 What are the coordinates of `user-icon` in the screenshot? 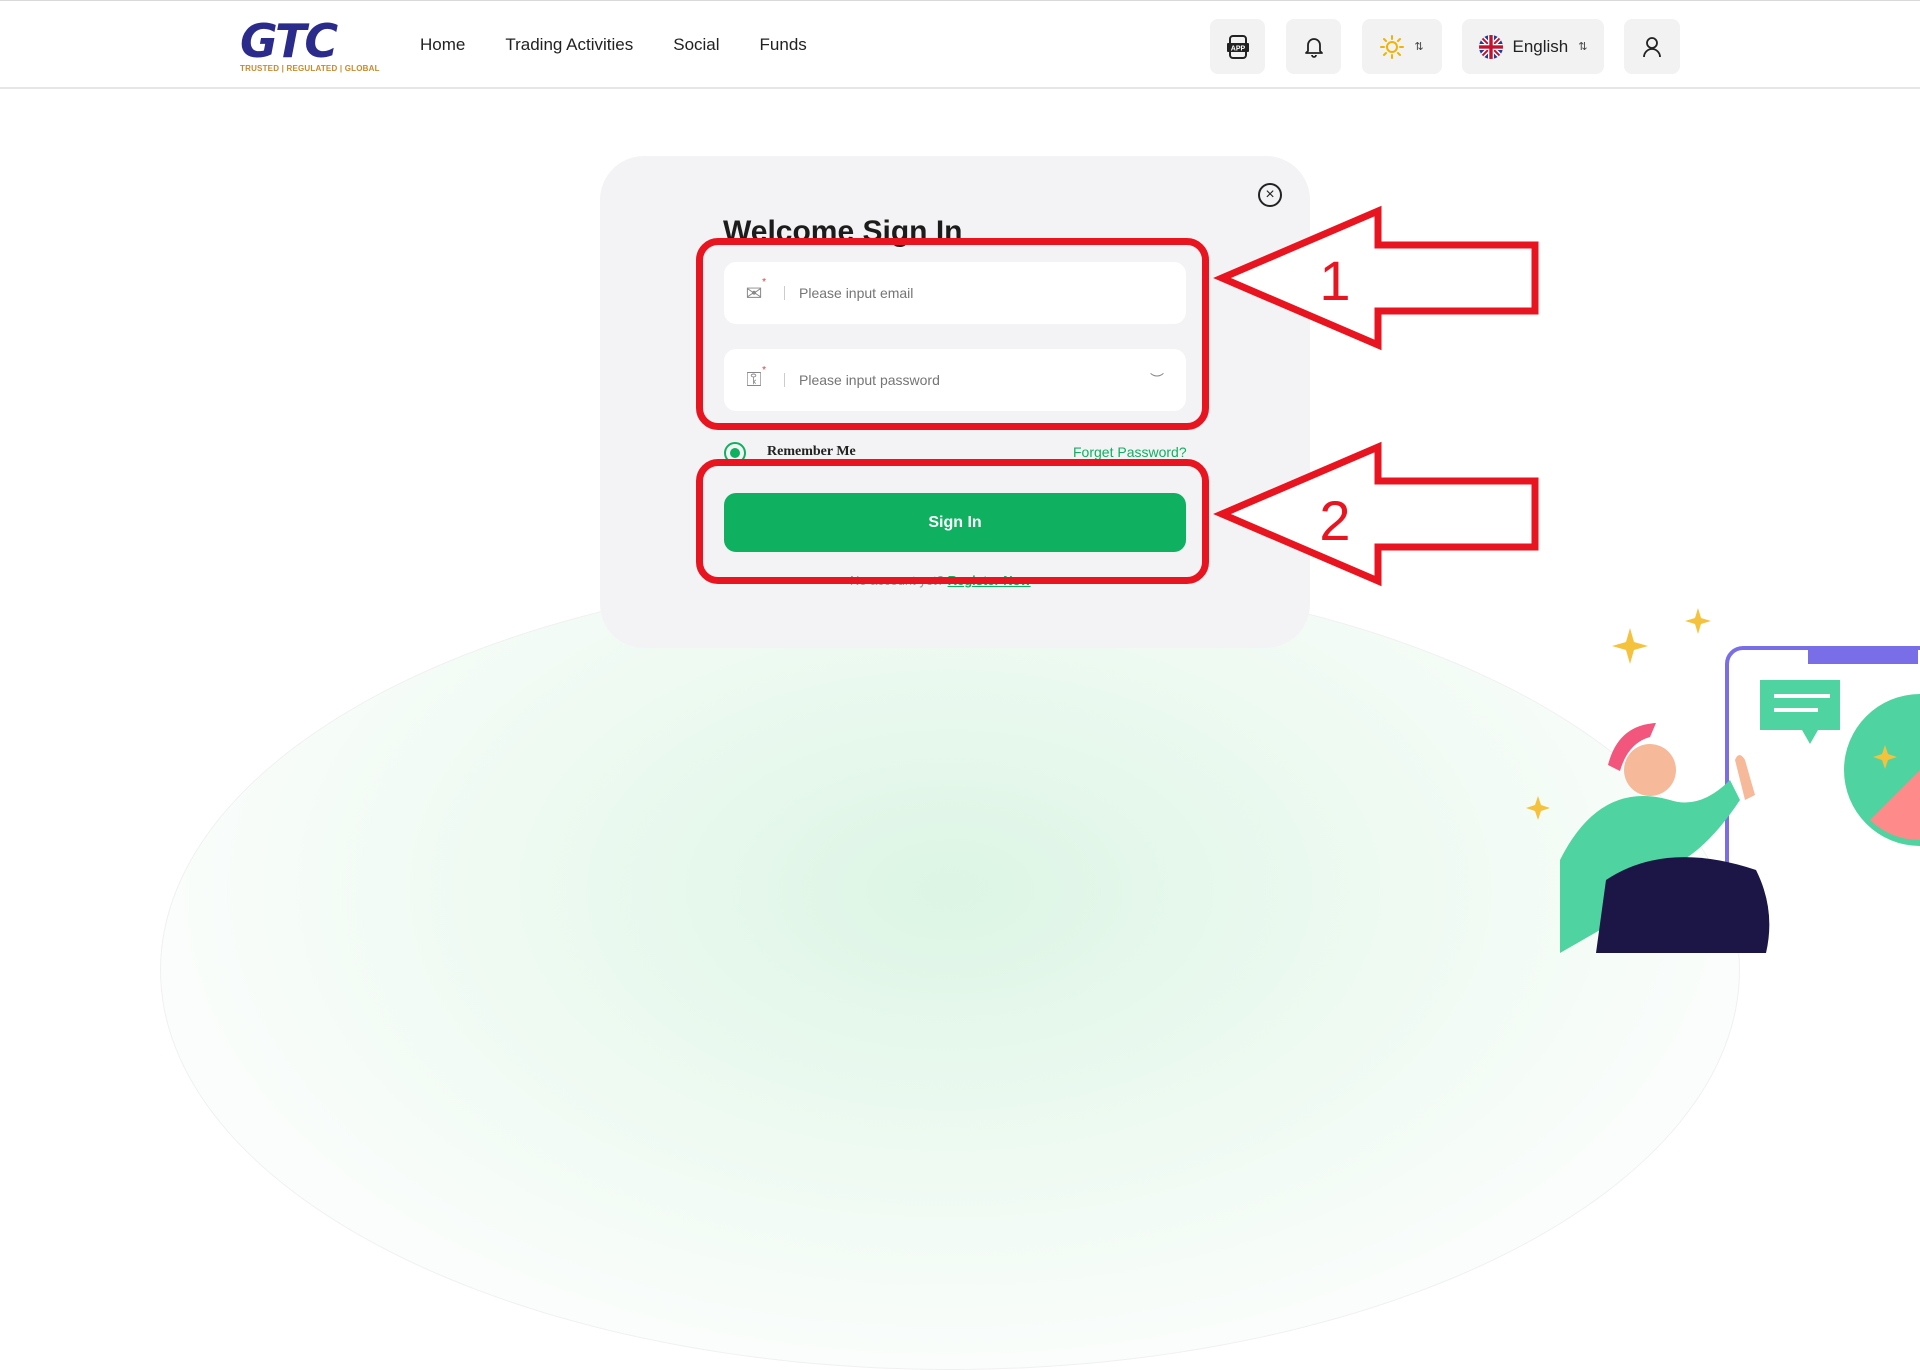 It's located at (1652, 46).